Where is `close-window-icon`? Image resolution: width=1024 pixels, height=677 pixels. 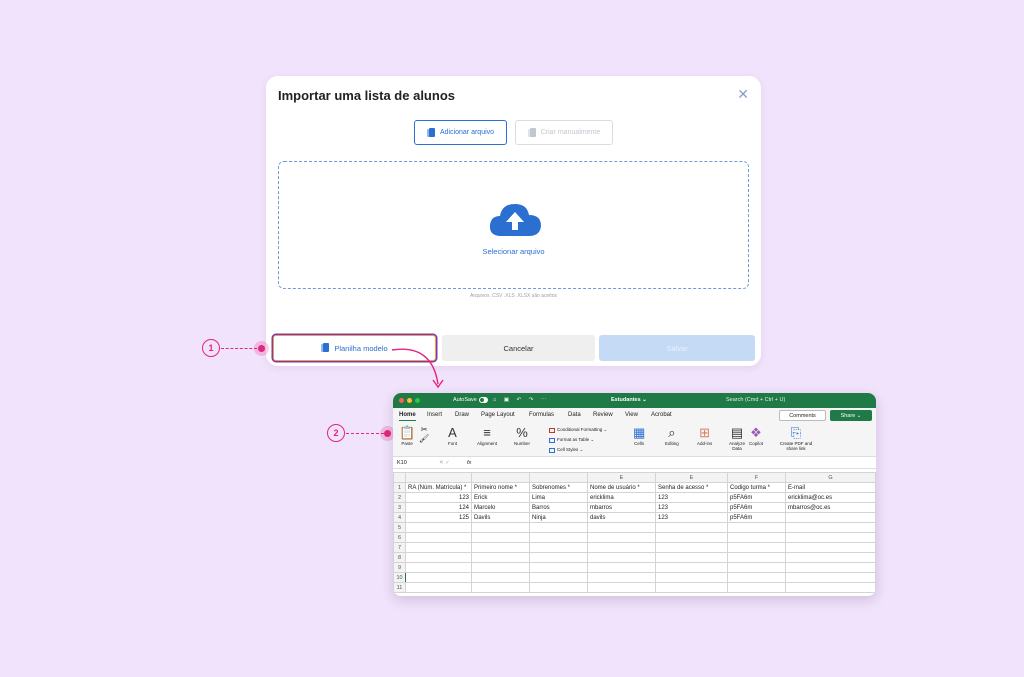 close-window-icon is located at coordinates (401, 400).